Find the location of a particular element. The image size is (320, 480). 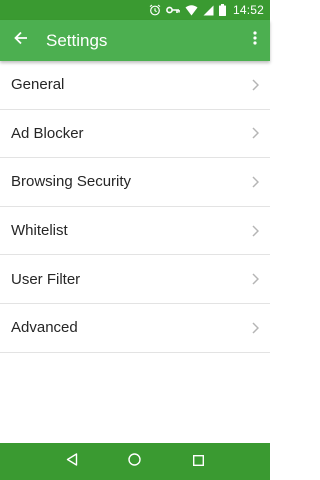

recents-square-icon is located at coordinates (198, 462).